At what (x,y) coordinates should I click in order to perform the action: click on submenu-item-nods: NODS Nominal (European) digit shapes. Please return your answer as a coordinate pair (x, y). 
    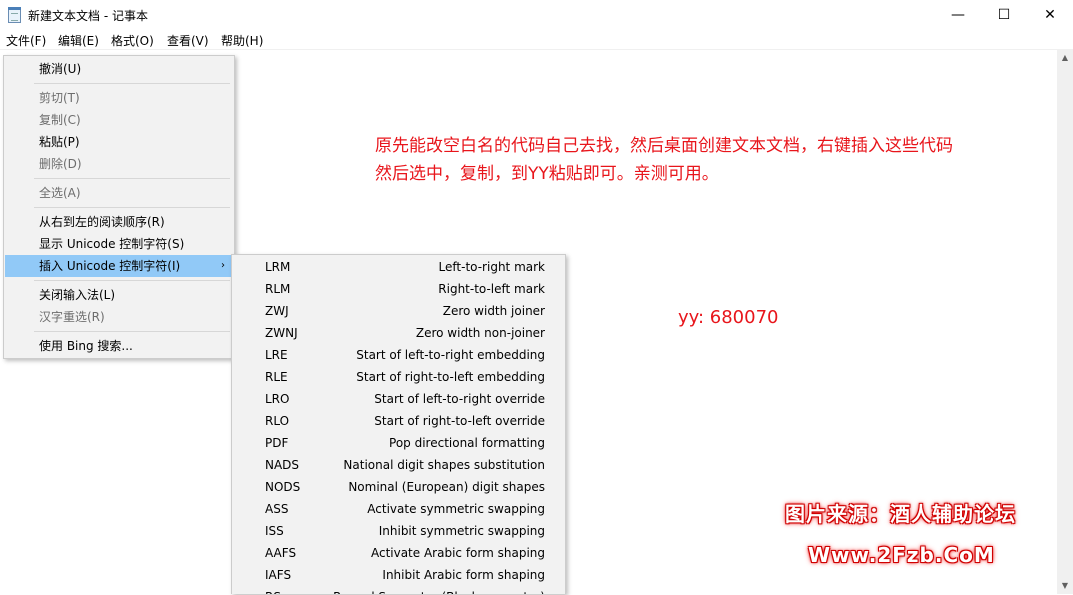
    Looking at the image, I should click on (398, 487).